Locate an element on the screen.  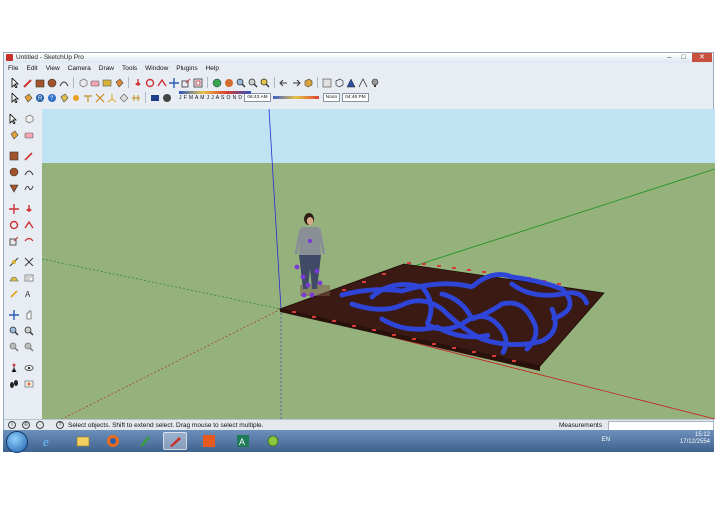
zoom-tool-icon is located at coordinates (13, 330).